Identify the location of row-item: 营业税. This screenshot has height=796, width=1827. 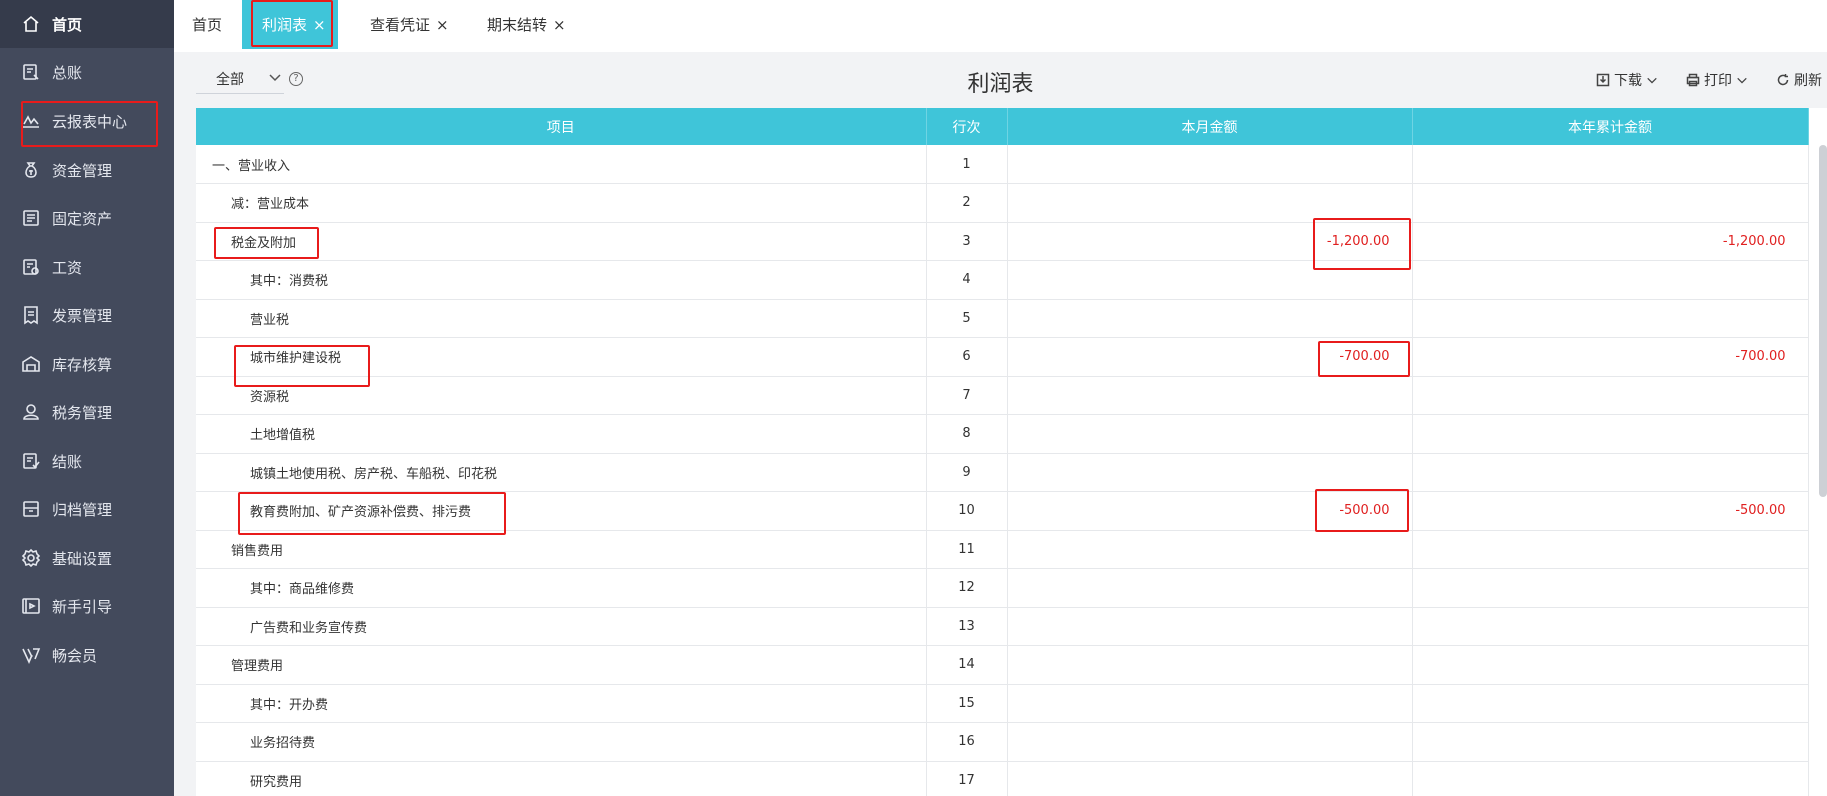
(561, 318).